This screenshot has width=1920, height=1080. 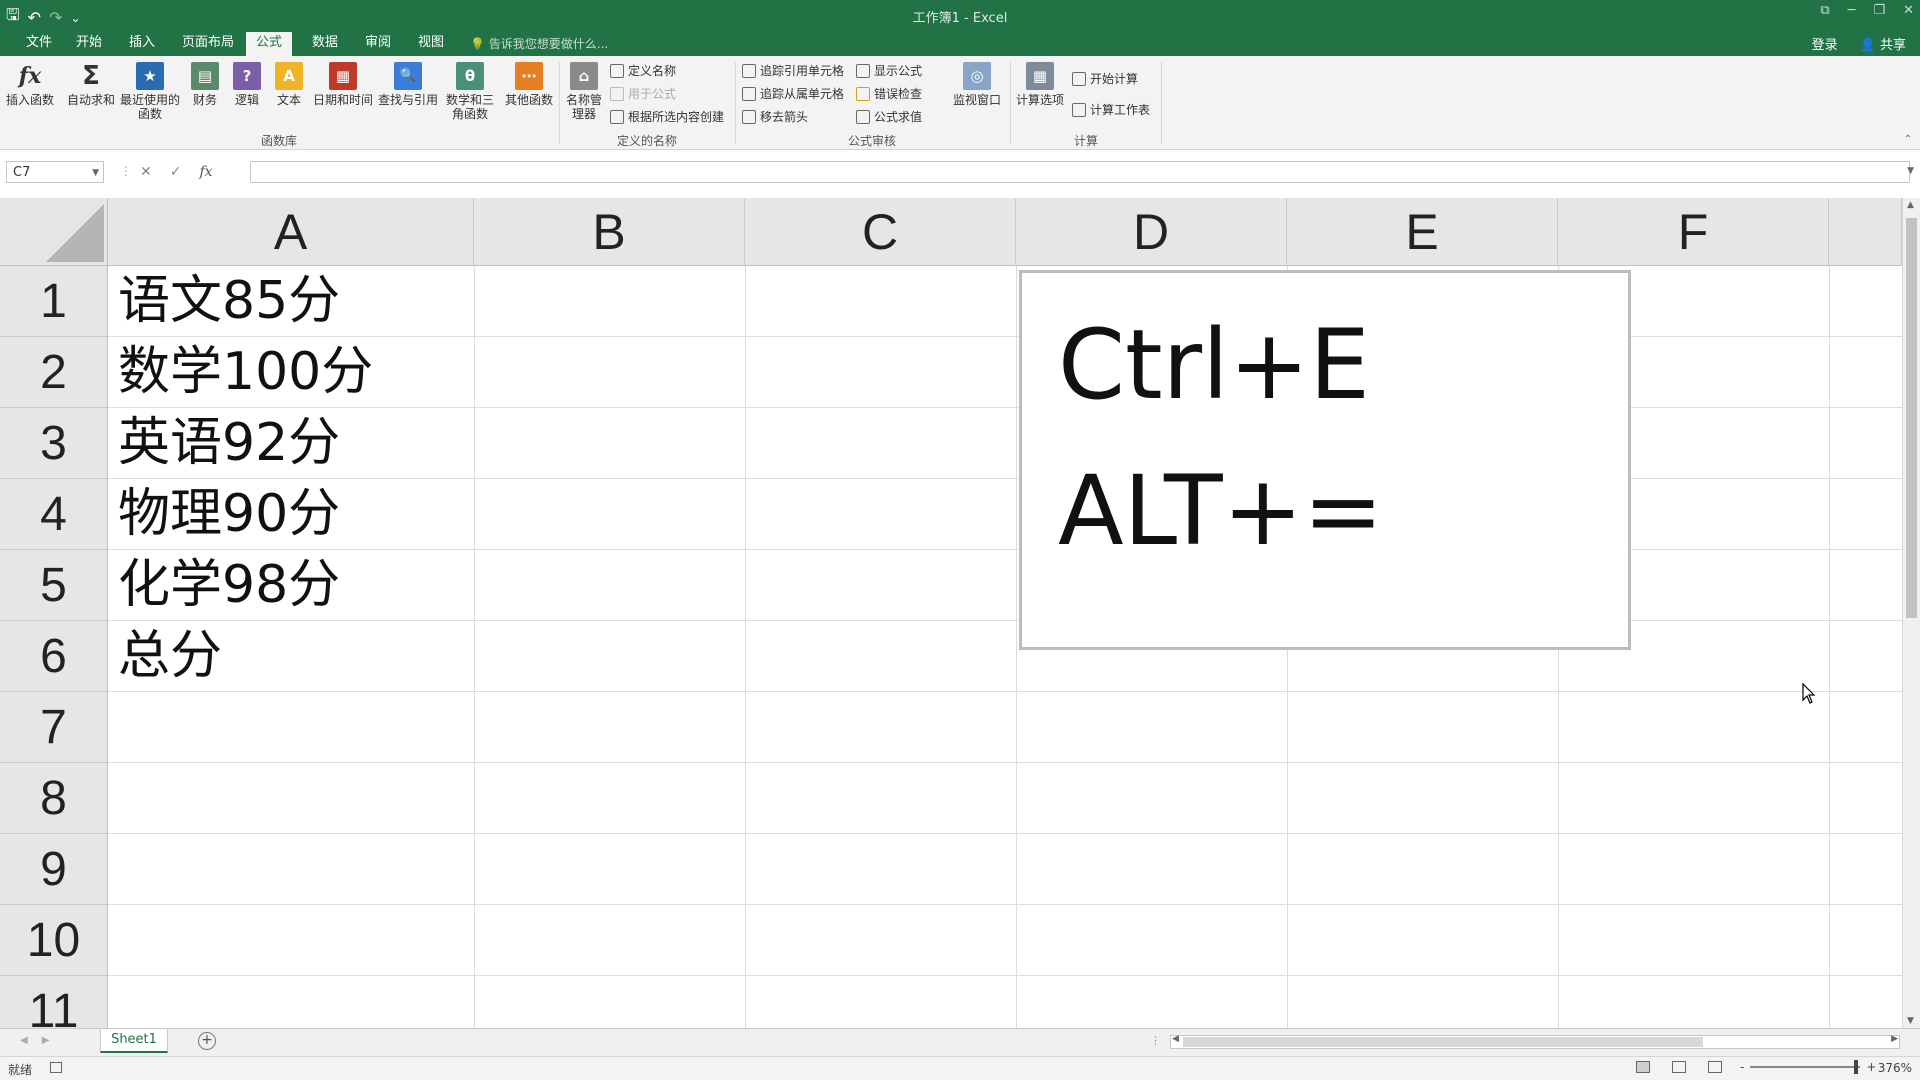 What do you see at coordinates (343, 84) in the screenshot?
I see `date-time-button: ▦ 日期和时间` at bounding box center [343, 84].